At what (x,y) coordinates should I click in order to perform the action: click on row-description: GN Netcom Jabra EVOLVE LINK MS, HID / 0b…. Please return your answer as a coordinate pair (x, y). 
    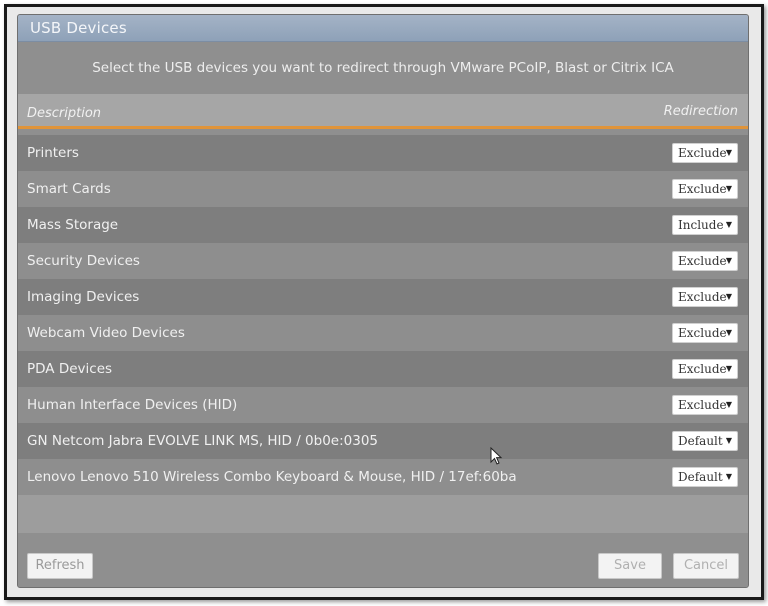
    Looking at the image, I should click on (203, 441).